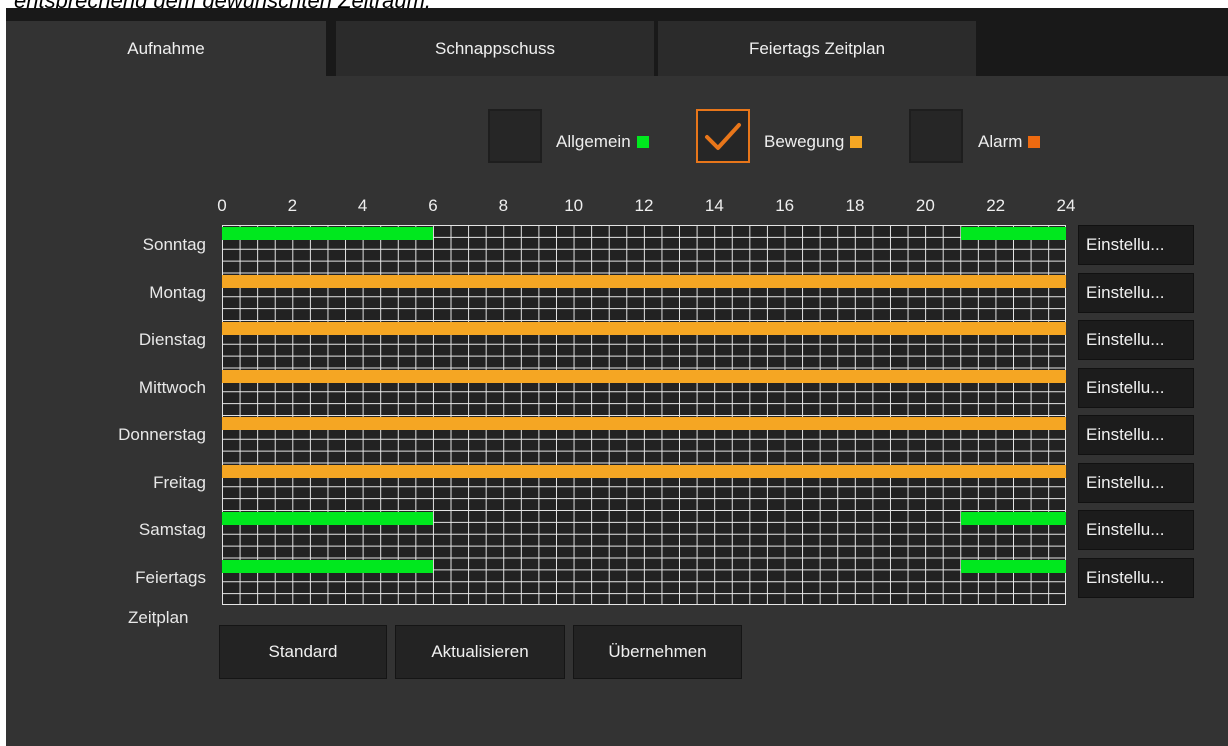 Image resolution: width=1228 pixels, height=746 pixels. I want to click on hour-label: 16, so click(785, 205).